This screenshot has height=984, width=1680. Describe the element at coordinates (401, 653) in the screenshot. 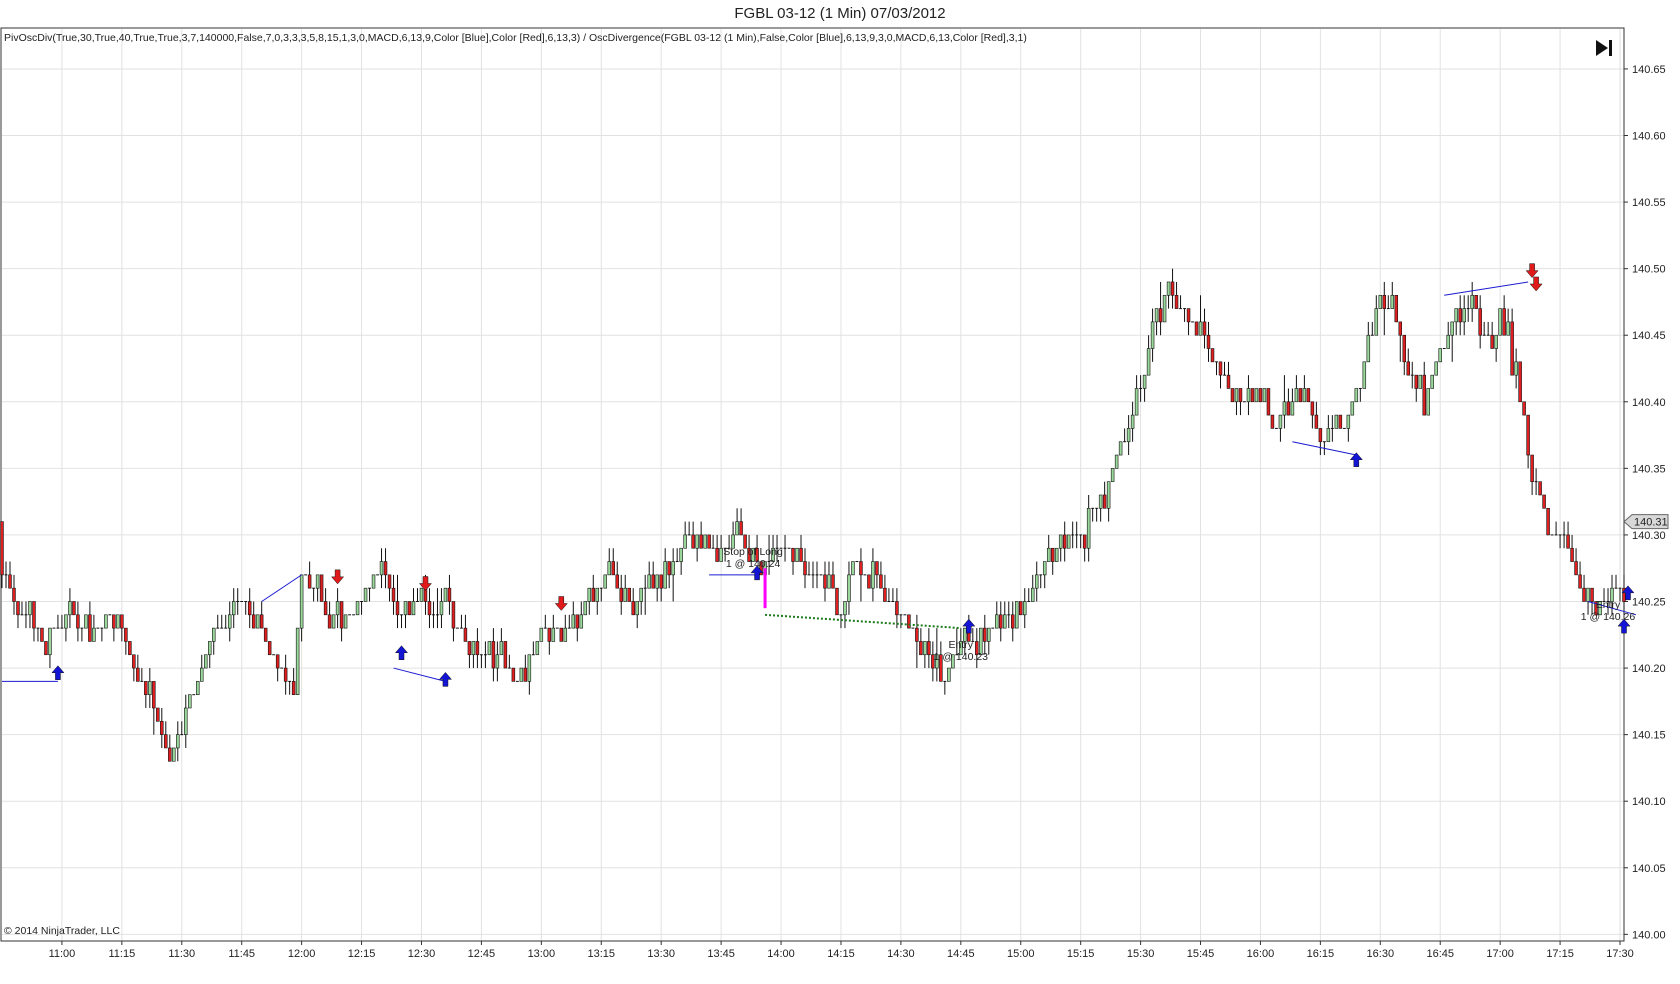

I see `buy-arrow-icon` at that location.